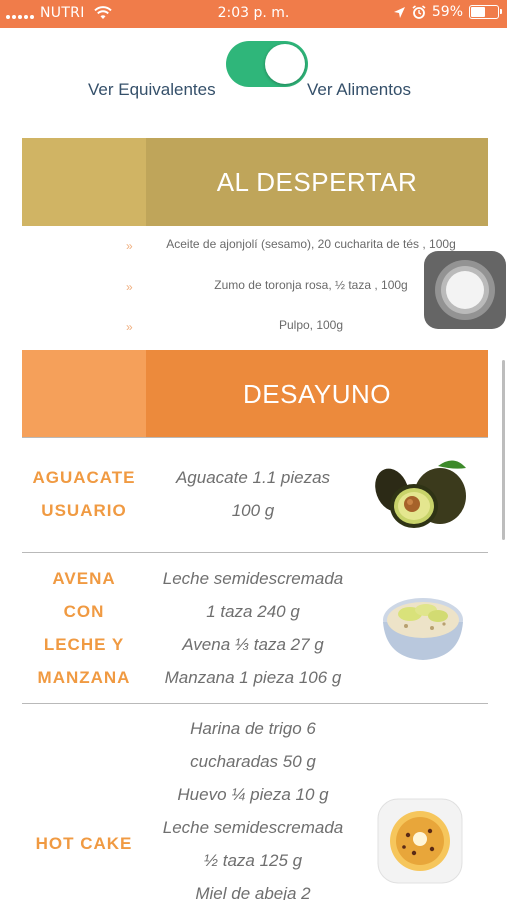 This screenshot has height=900, width=507. I want to click on ver-alimentos-label: Ver Alimentos, so click(359, 90).